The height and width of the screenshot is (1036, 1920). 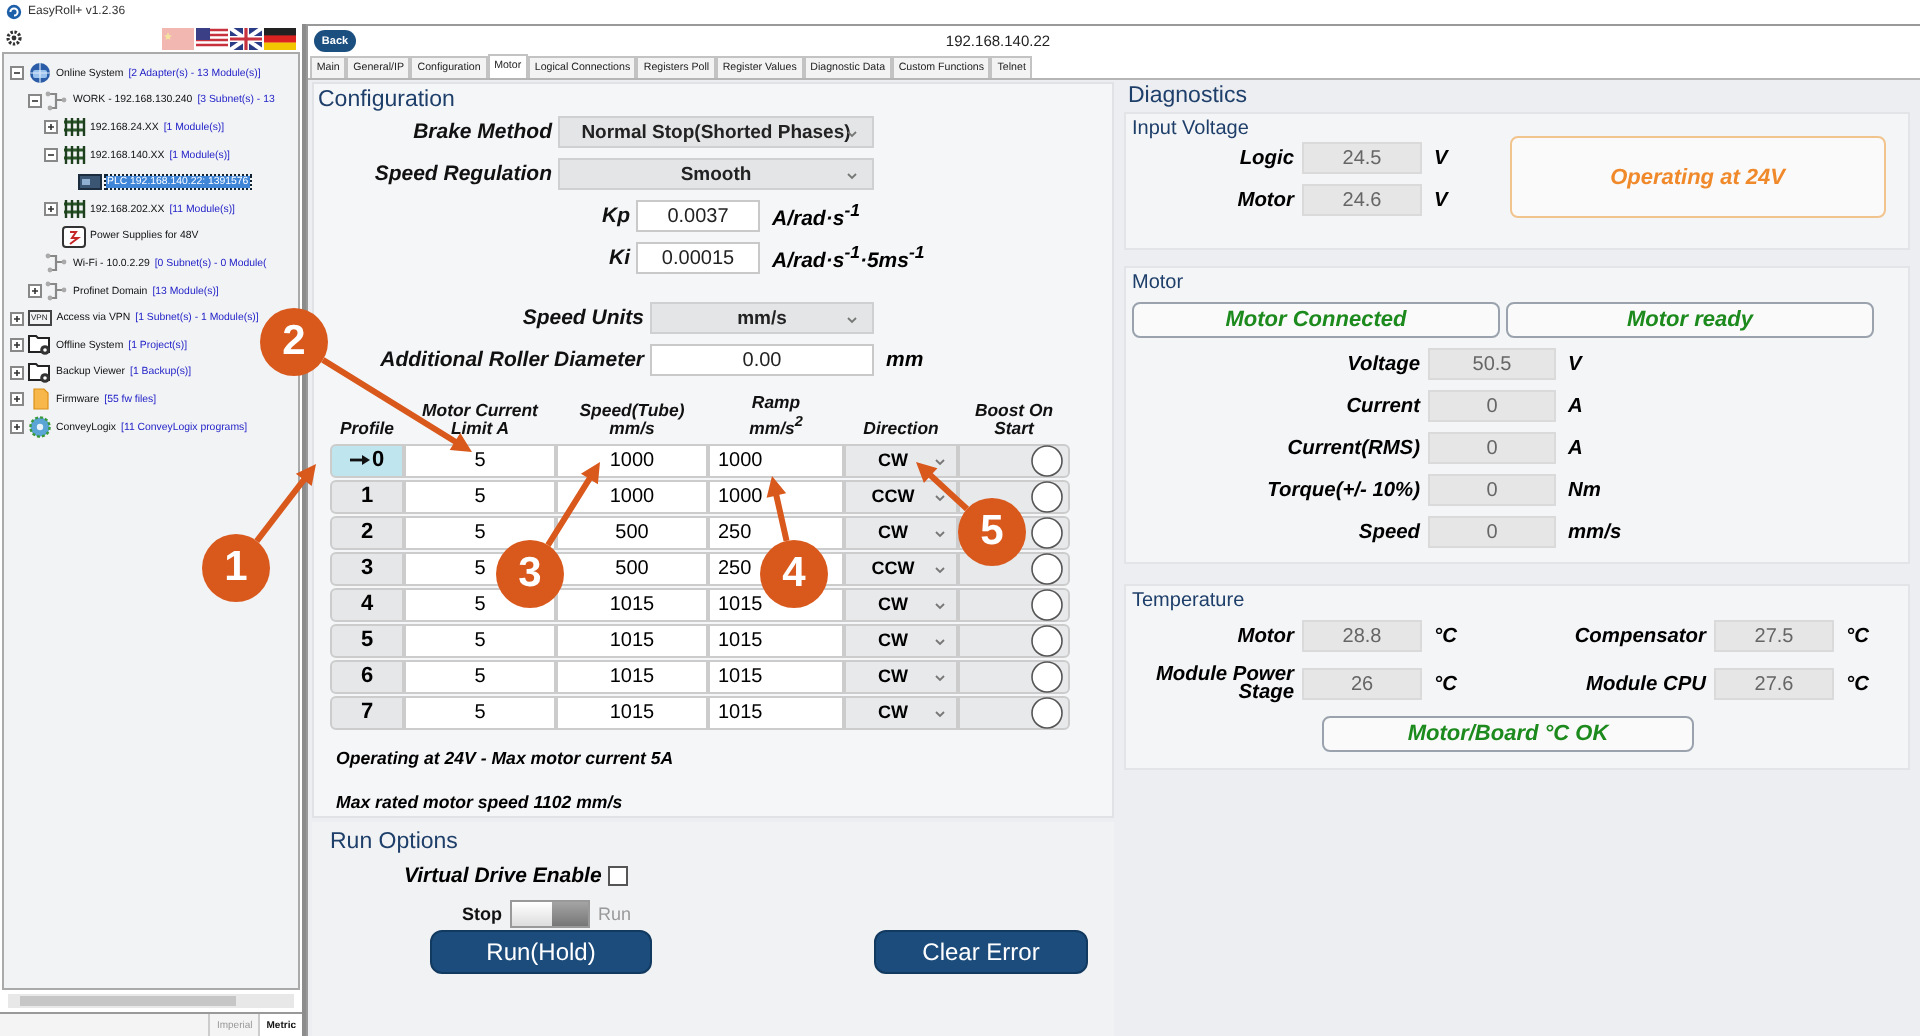 What do you see at coordinates (359, 460) in the screenshot?
I see `arrow-right-icon` at bounding box center [359, 460].